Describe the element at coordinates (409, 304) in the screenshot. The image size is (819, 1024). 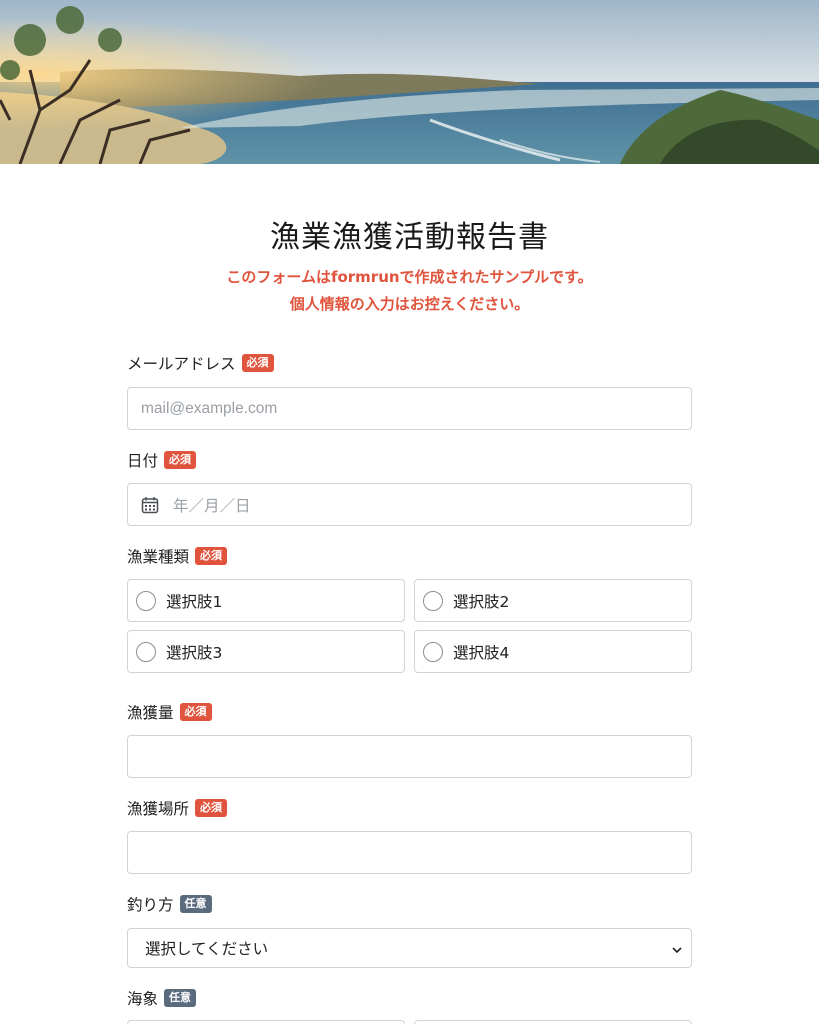
I see `privacy-notice: 個人情報の入力はお控えください。` at that location.